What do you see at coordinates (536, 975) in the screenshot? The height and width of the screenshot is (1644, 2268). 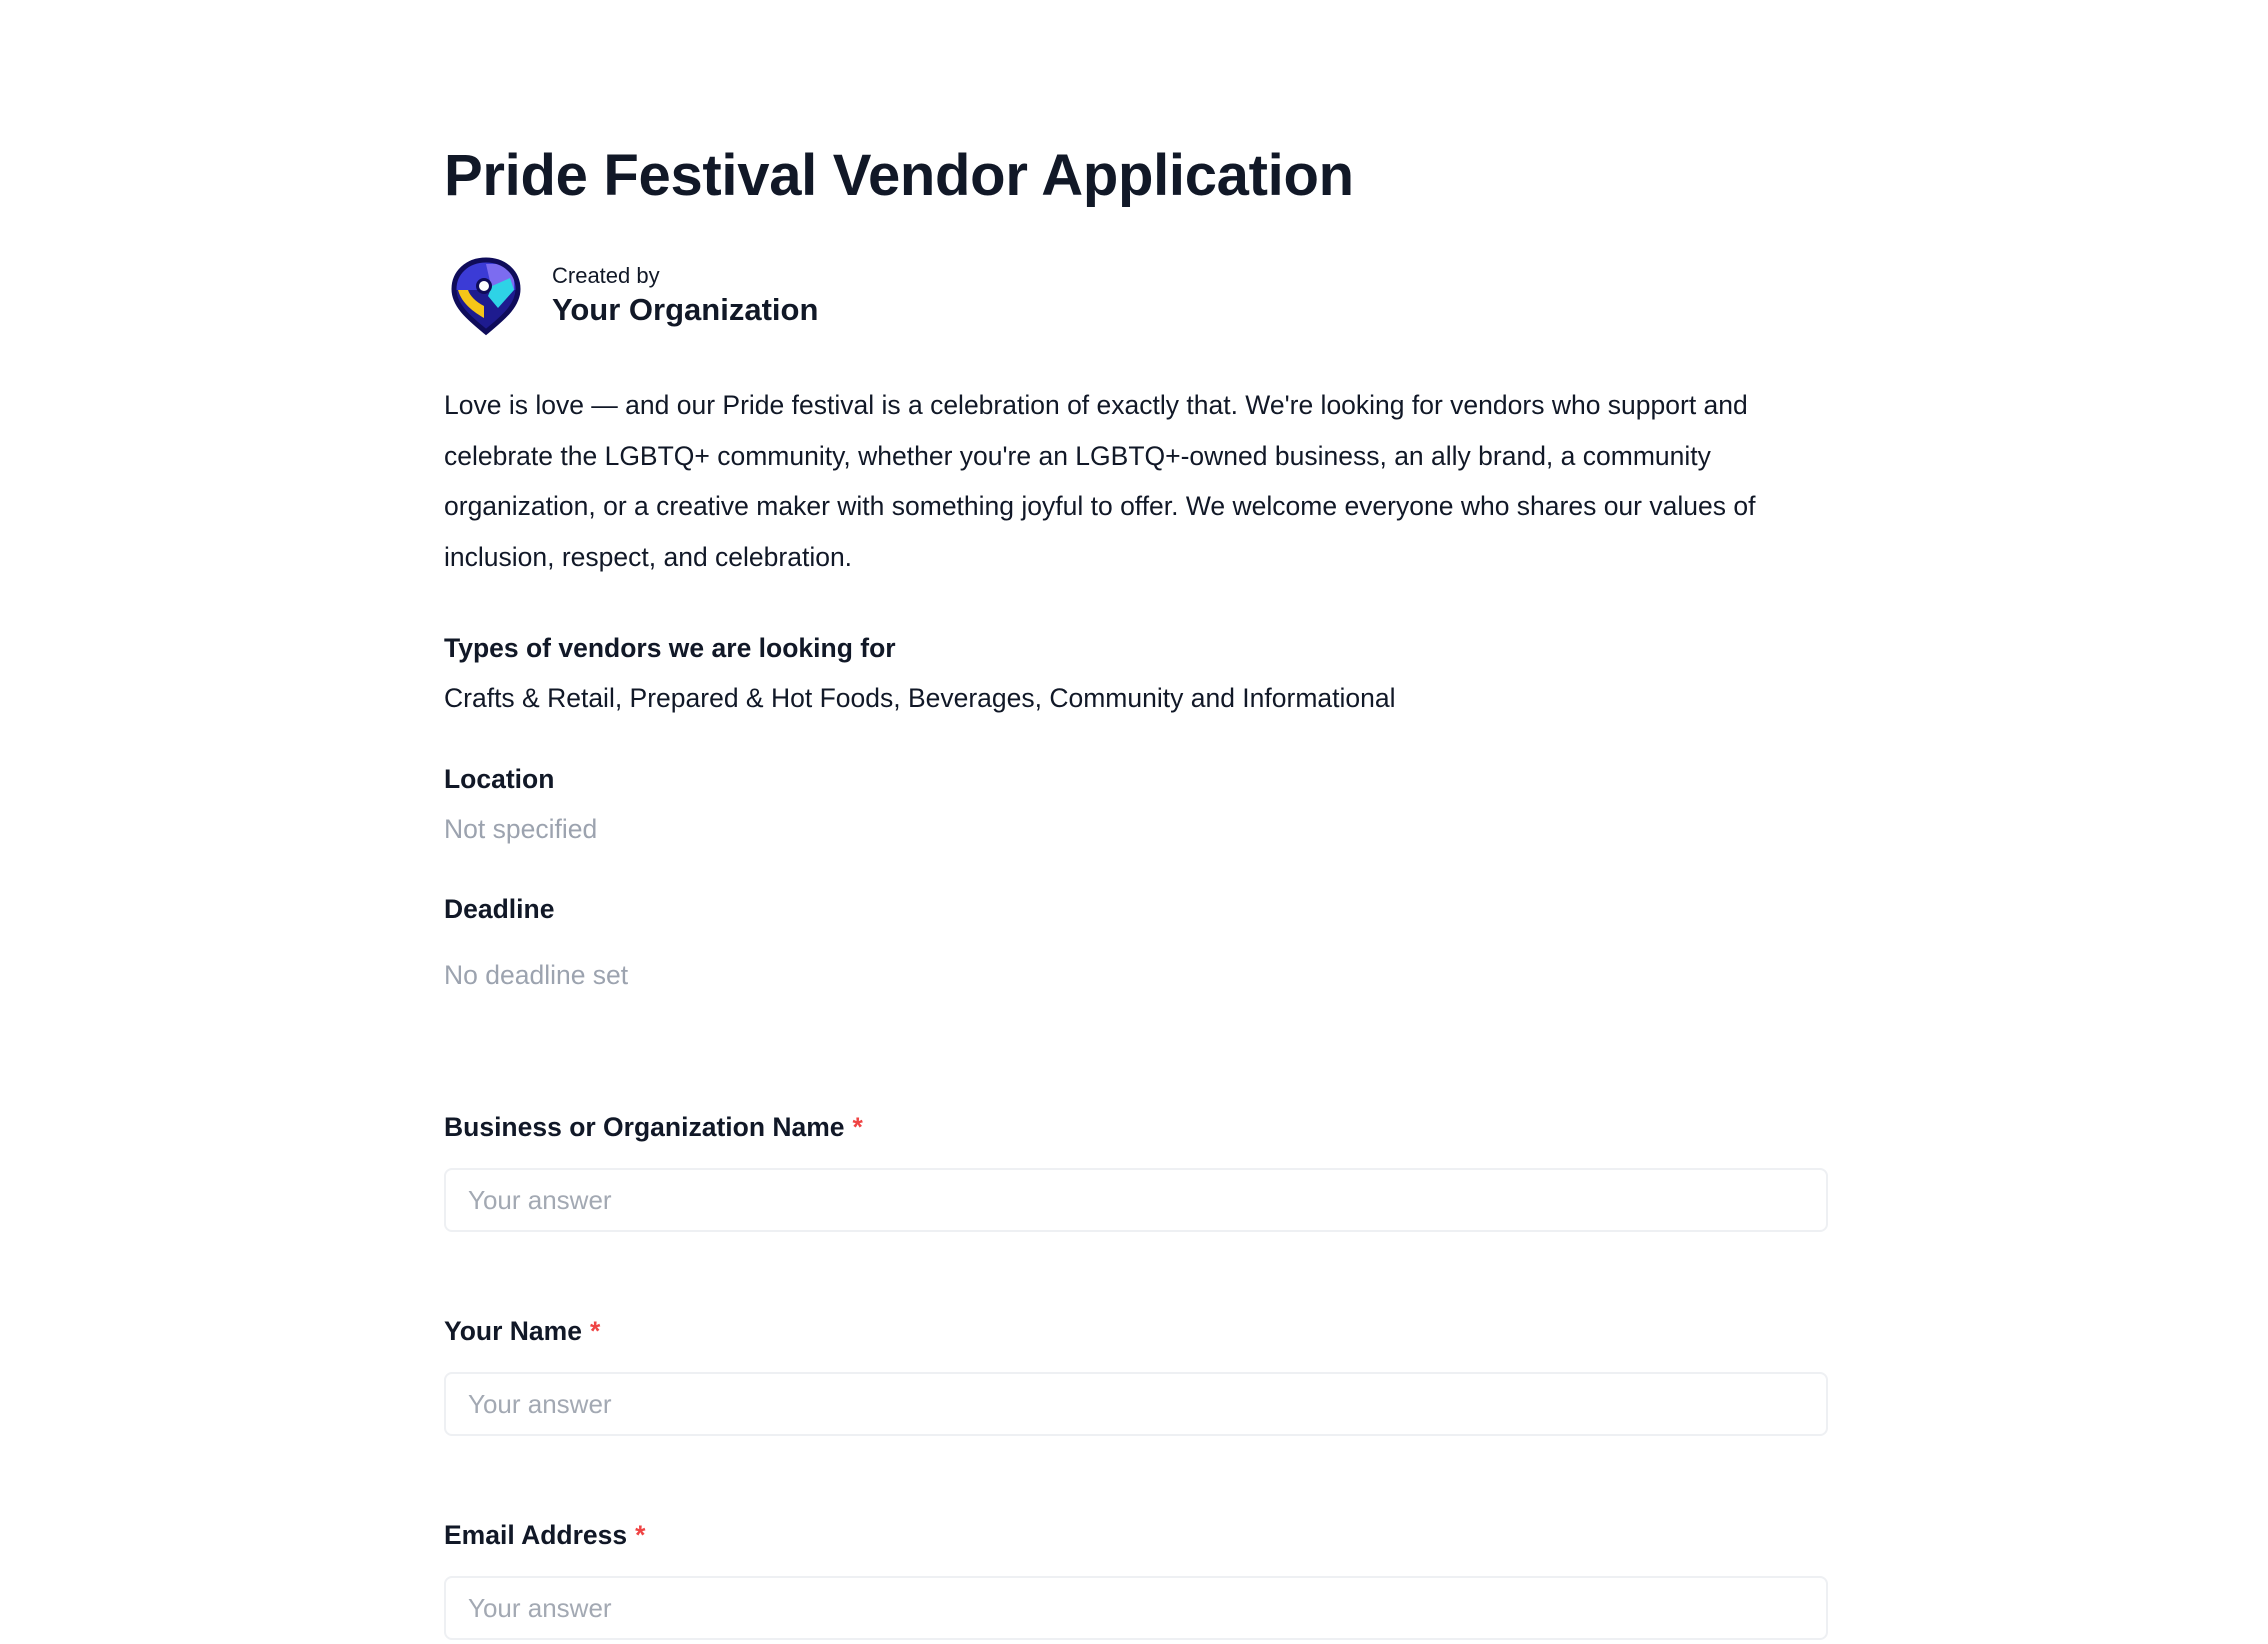 I see `deadline-value: No deadline set` at bounding box center [536, 975].